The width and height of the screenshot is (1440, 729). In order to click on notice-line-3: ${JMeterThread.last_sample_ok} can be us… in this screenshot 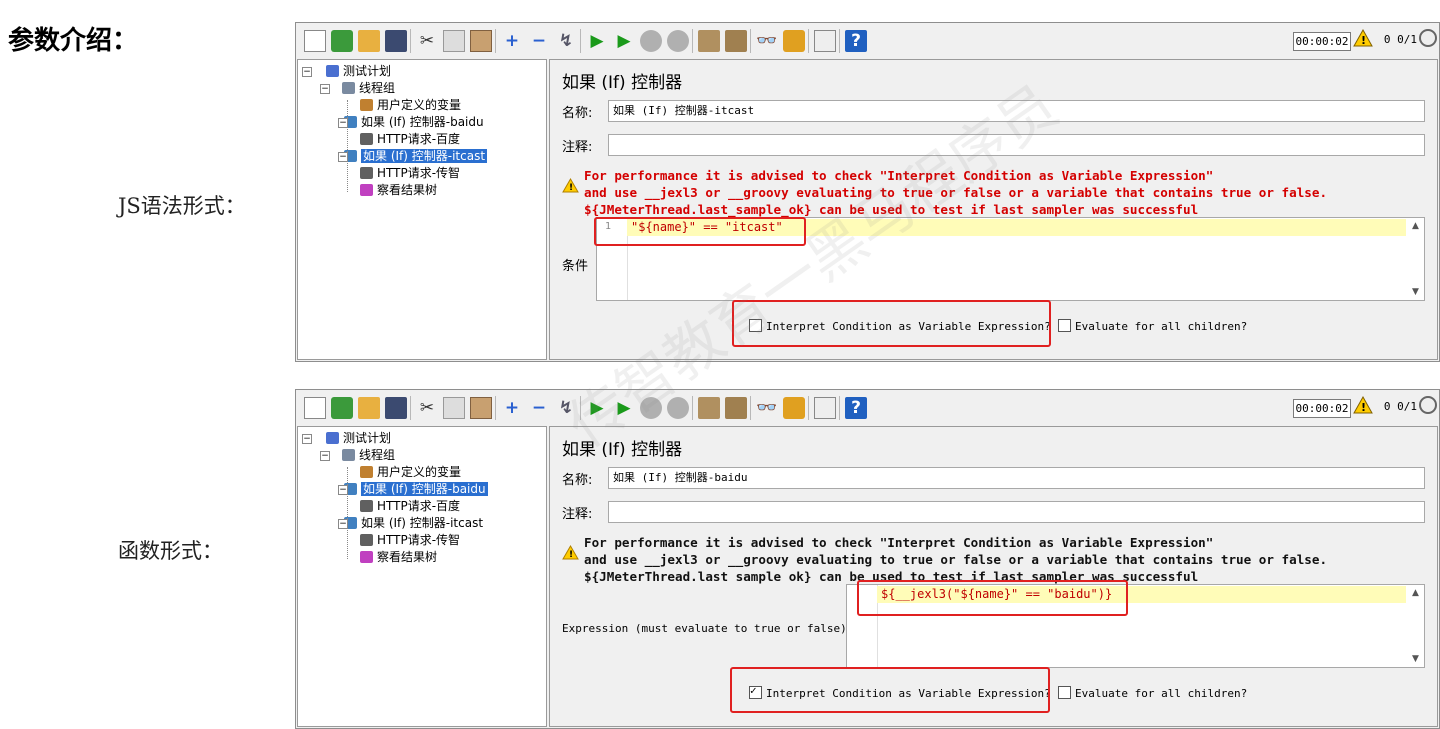, I will do `click(891, 209)`.